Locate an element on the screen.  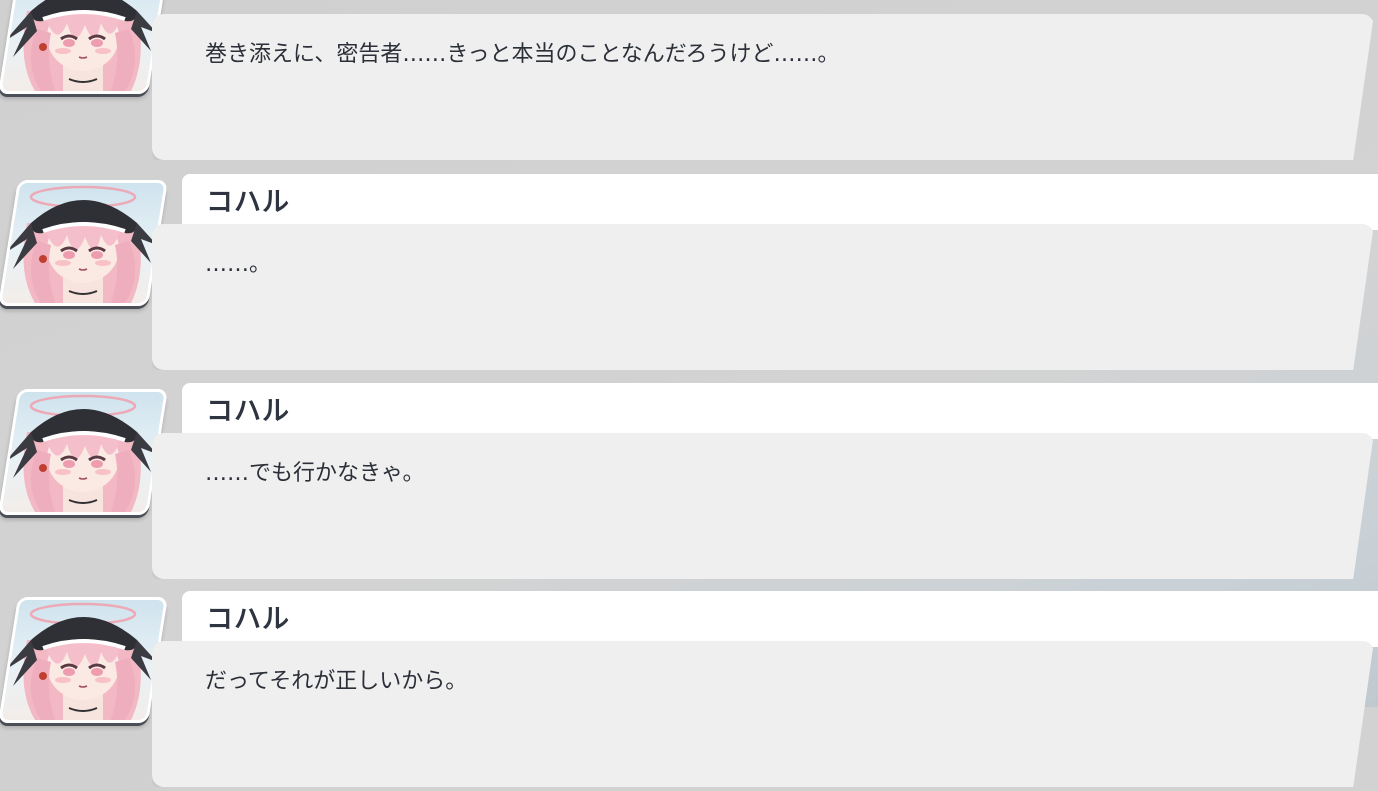
dialogue-text: ……でも行かなきゃ。 is located at coordinates (315, 473).